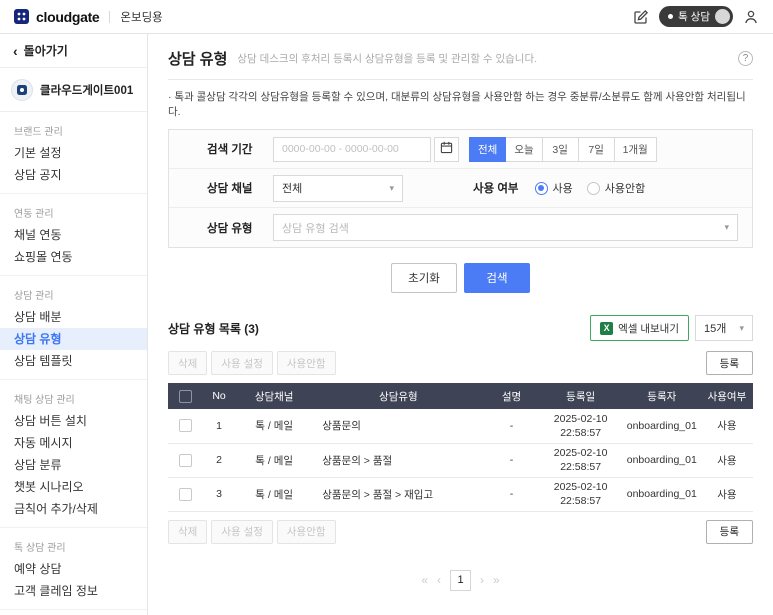  I want to click on select-all-checkbox, so click(185, 396).